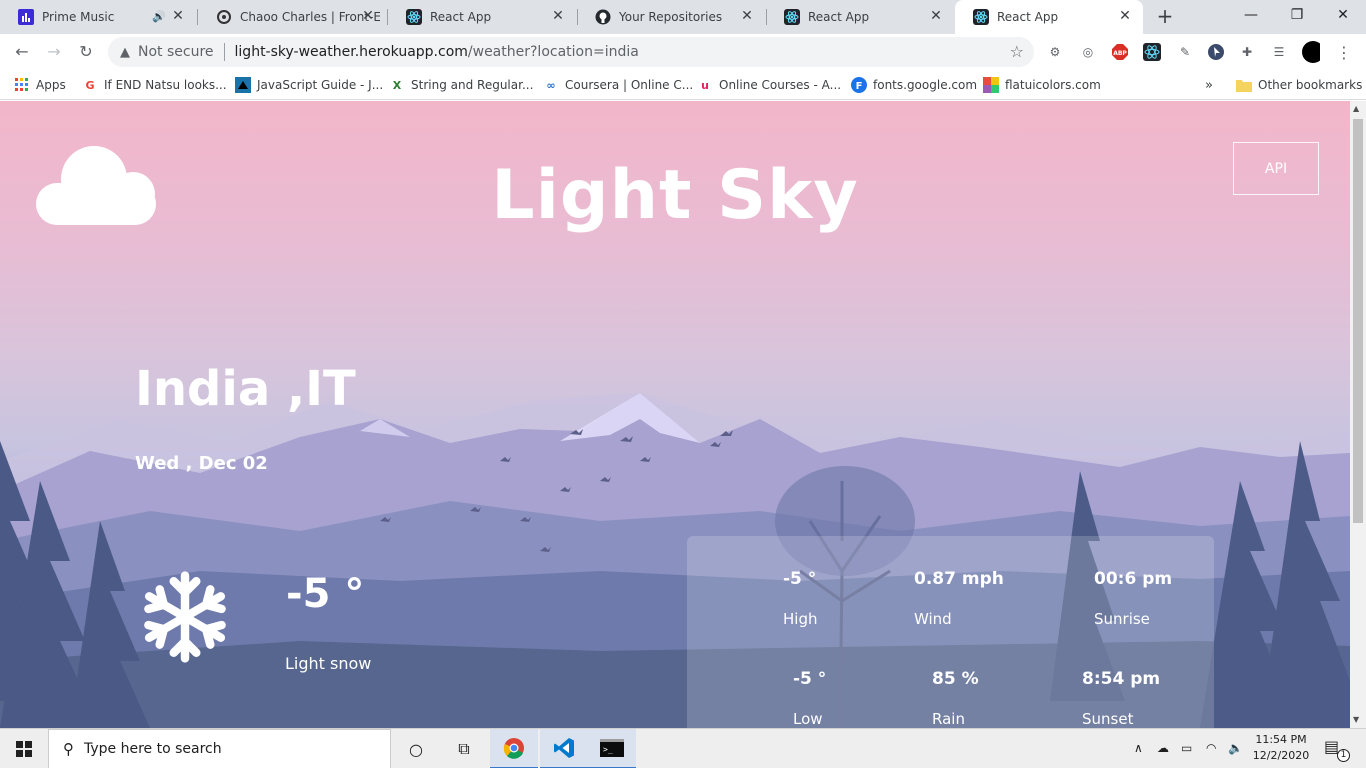 The image size is (1366, 768). Describe the element at coordinates (1055, 52) in the screenshot. I see `extension-icon: ⚙` at that location.